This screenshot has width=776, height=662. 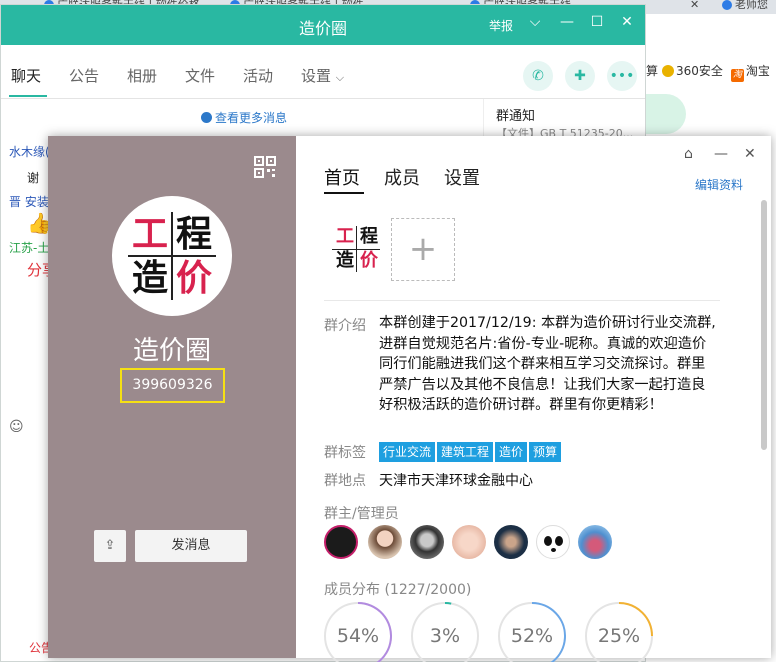 I want to click on bookmark-bar: 算 360安全淘淘宝, so click(x=711, y=71).